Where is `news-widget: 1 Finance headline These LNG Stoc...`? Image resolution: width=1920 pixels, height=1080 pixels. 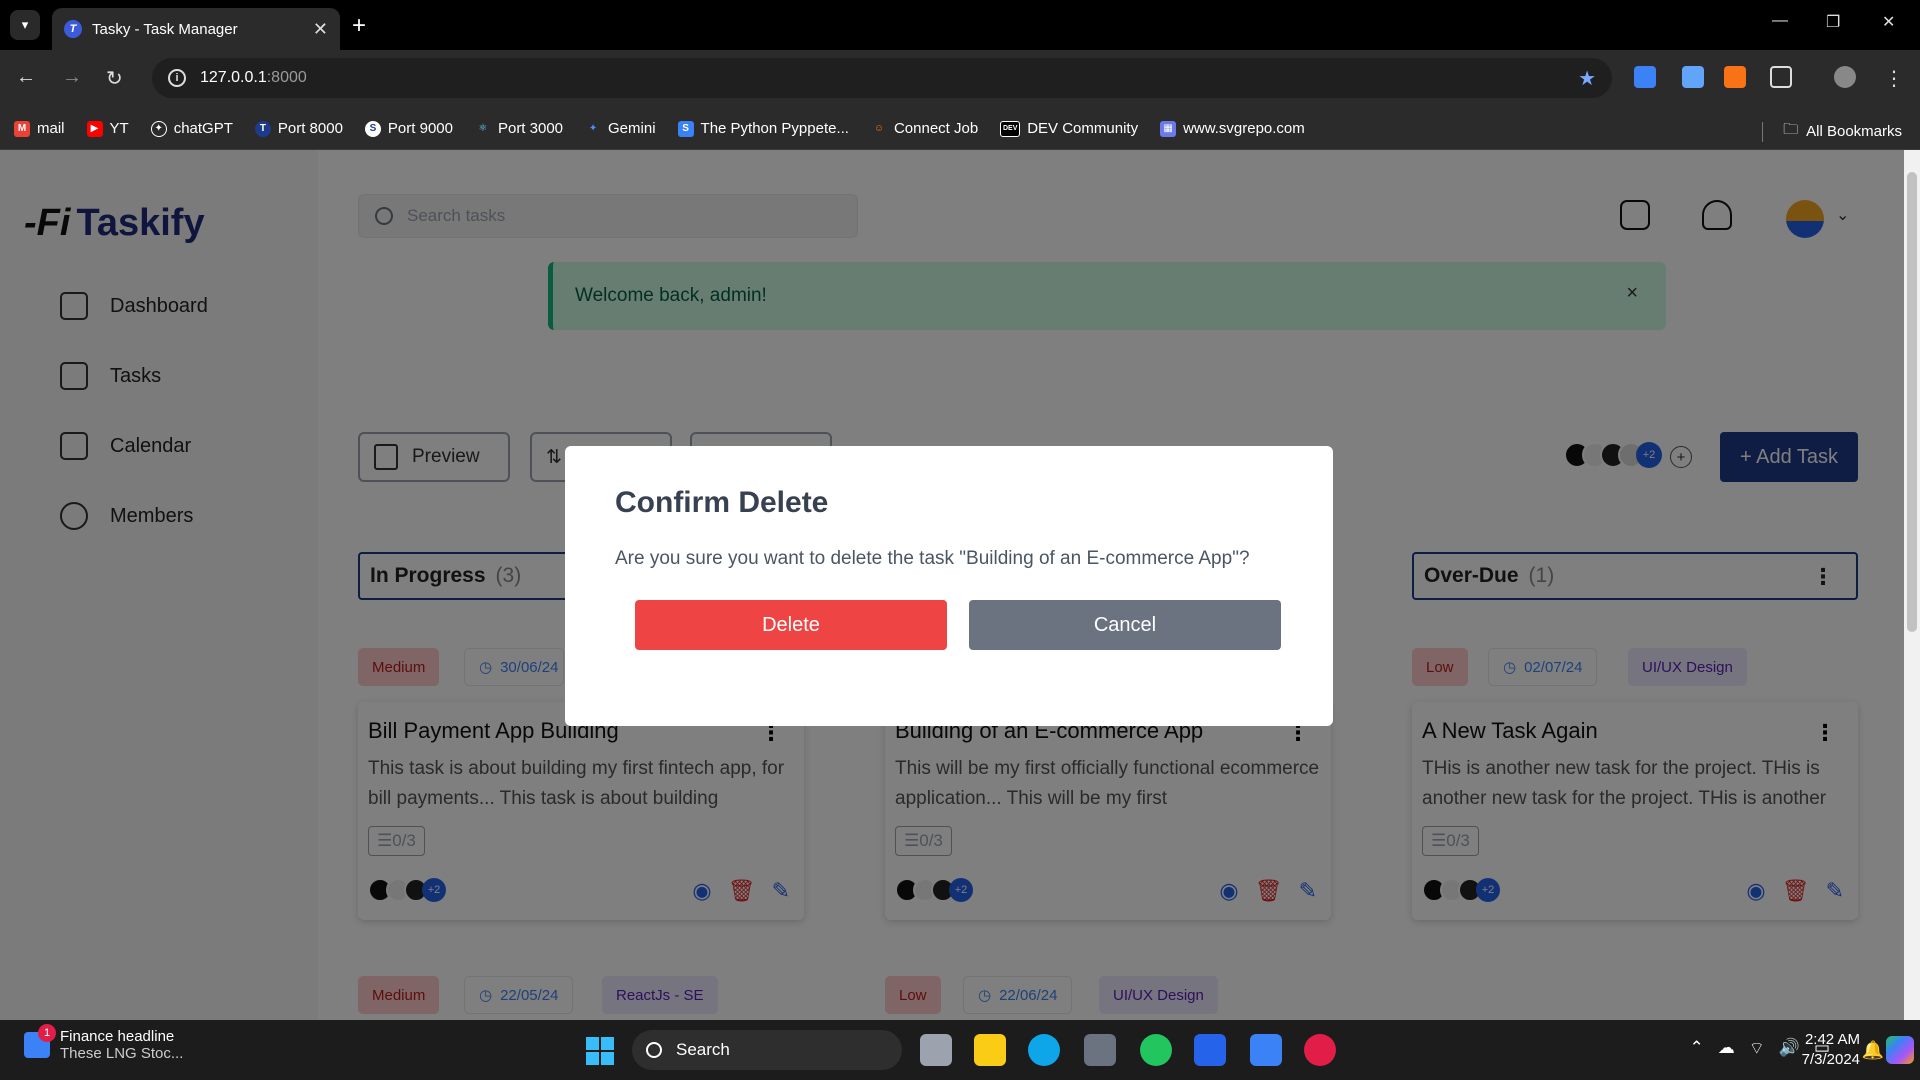 news-widget: 1 Finance headline These LNG Stoc... is located at coordinates (104, 1043).